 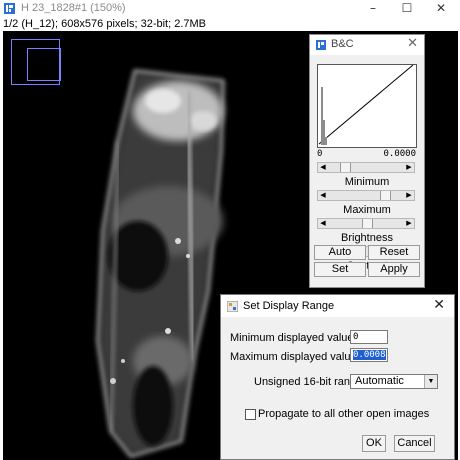 I want to click on max-value-input: 0.0008, so click(x=369, y=355).